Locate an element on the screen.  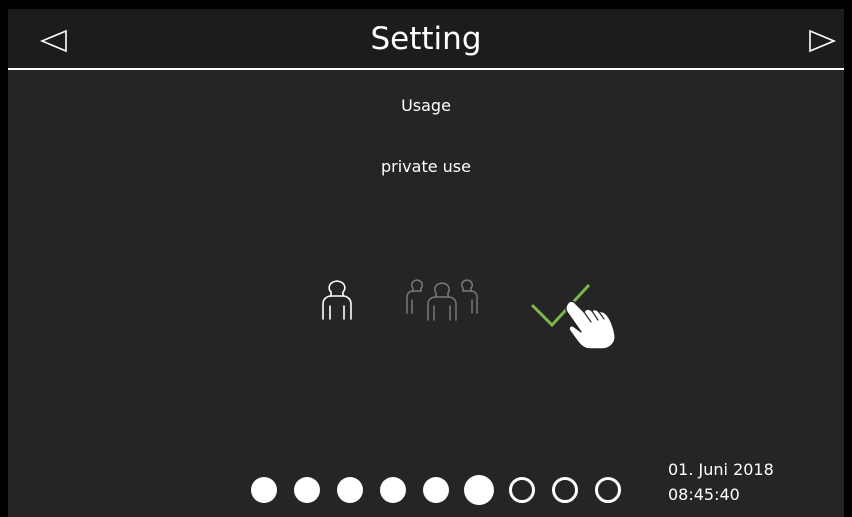
setting-value: private use is located at coordinates (426, 166).